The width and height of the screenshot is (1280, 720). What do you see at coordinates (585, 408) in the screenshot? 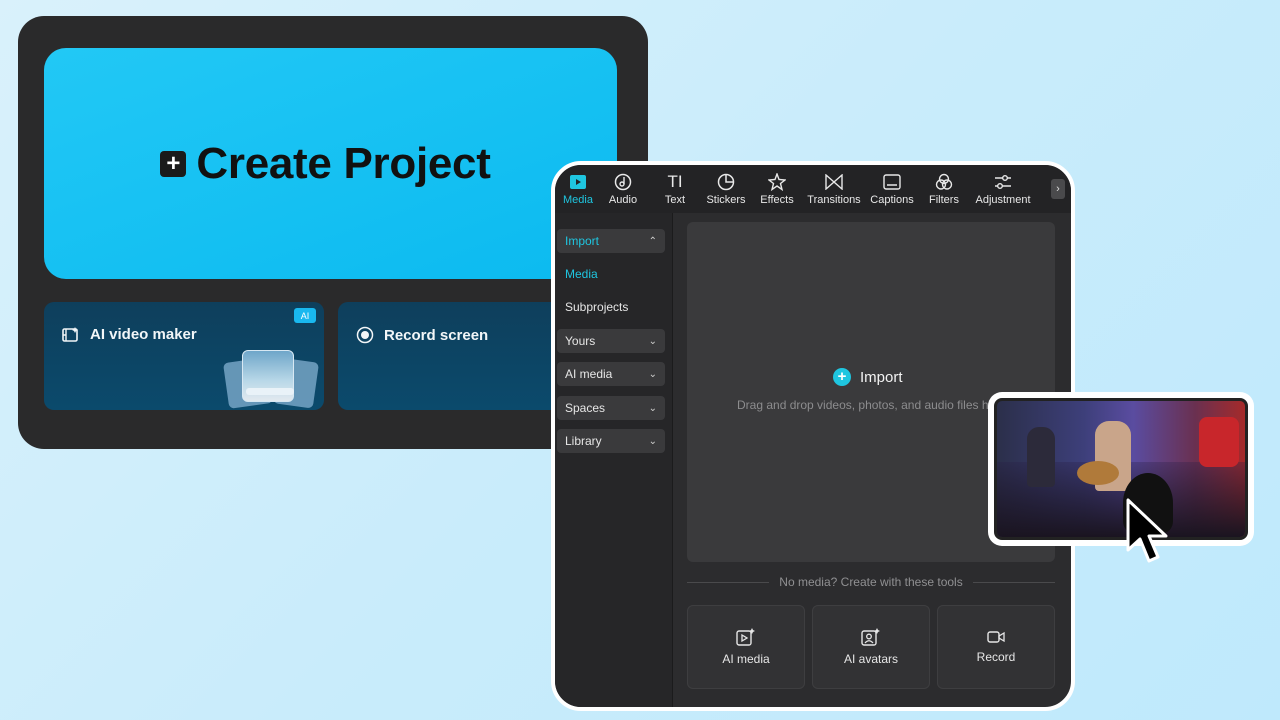
I see `sidebar-item-label: Spaces` at bounding box center [585, 408].